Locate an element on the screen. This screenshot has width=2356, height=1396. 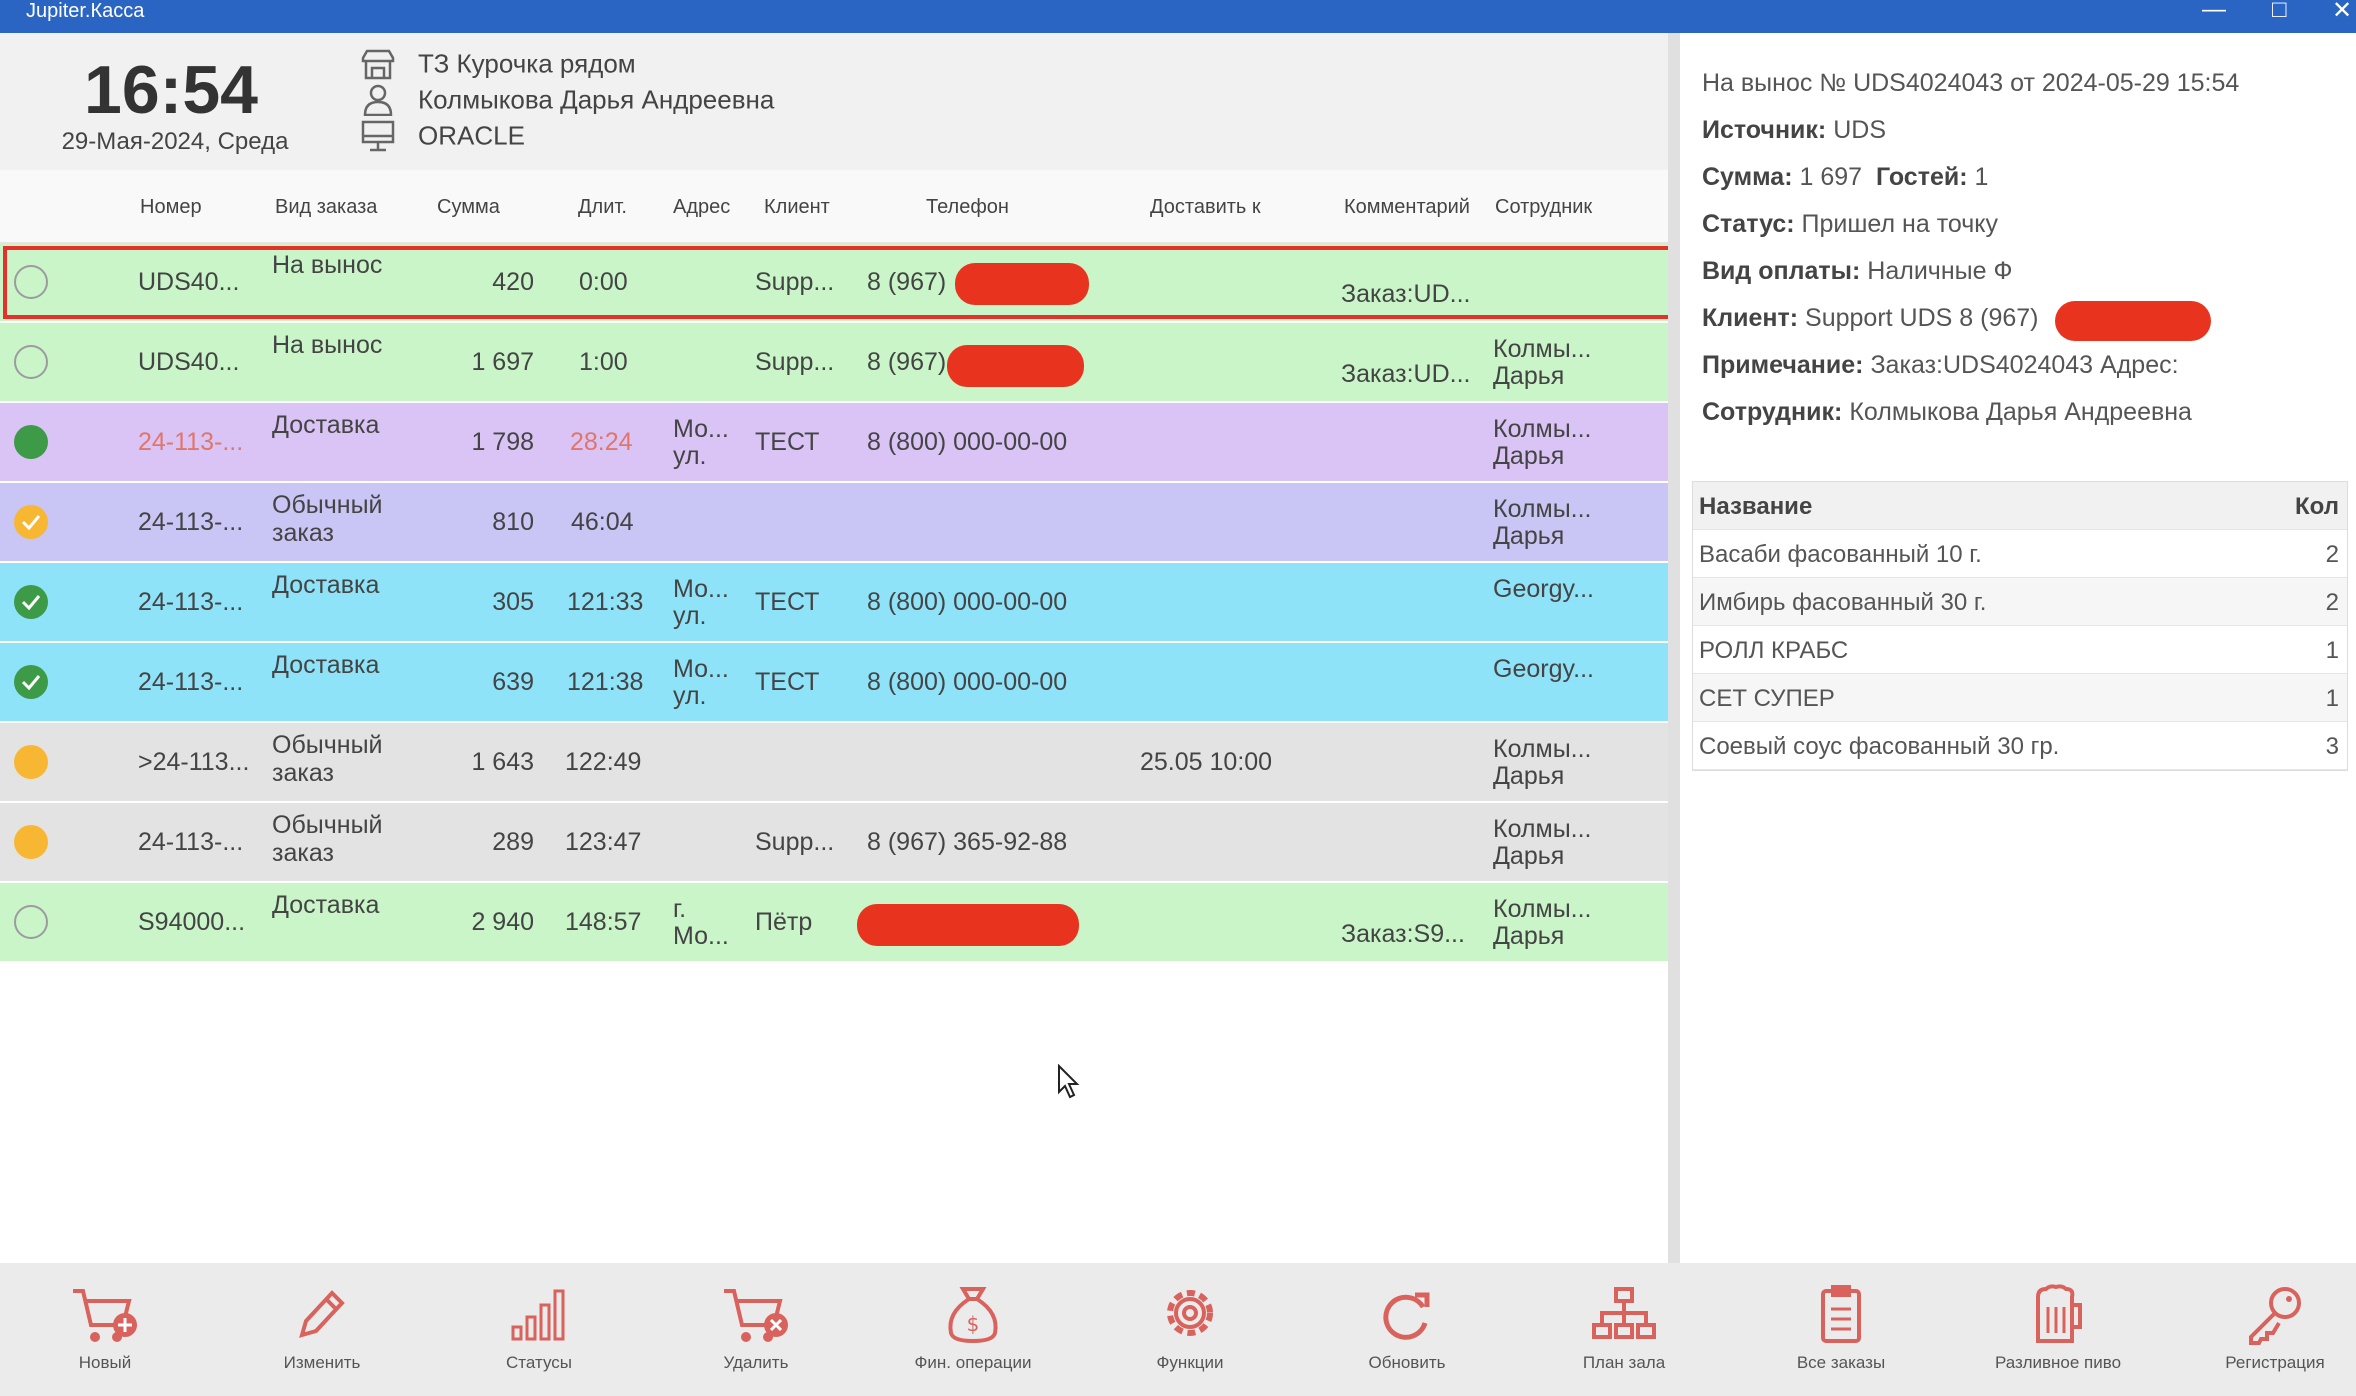
statuses-button: Статусы is located at coordinates (539, 1328).